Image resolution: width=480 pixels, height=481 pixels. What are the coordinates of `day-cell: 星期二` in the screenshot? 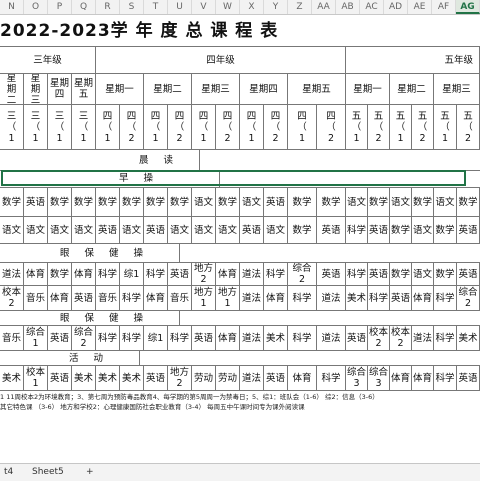 It's located at (168, 89).